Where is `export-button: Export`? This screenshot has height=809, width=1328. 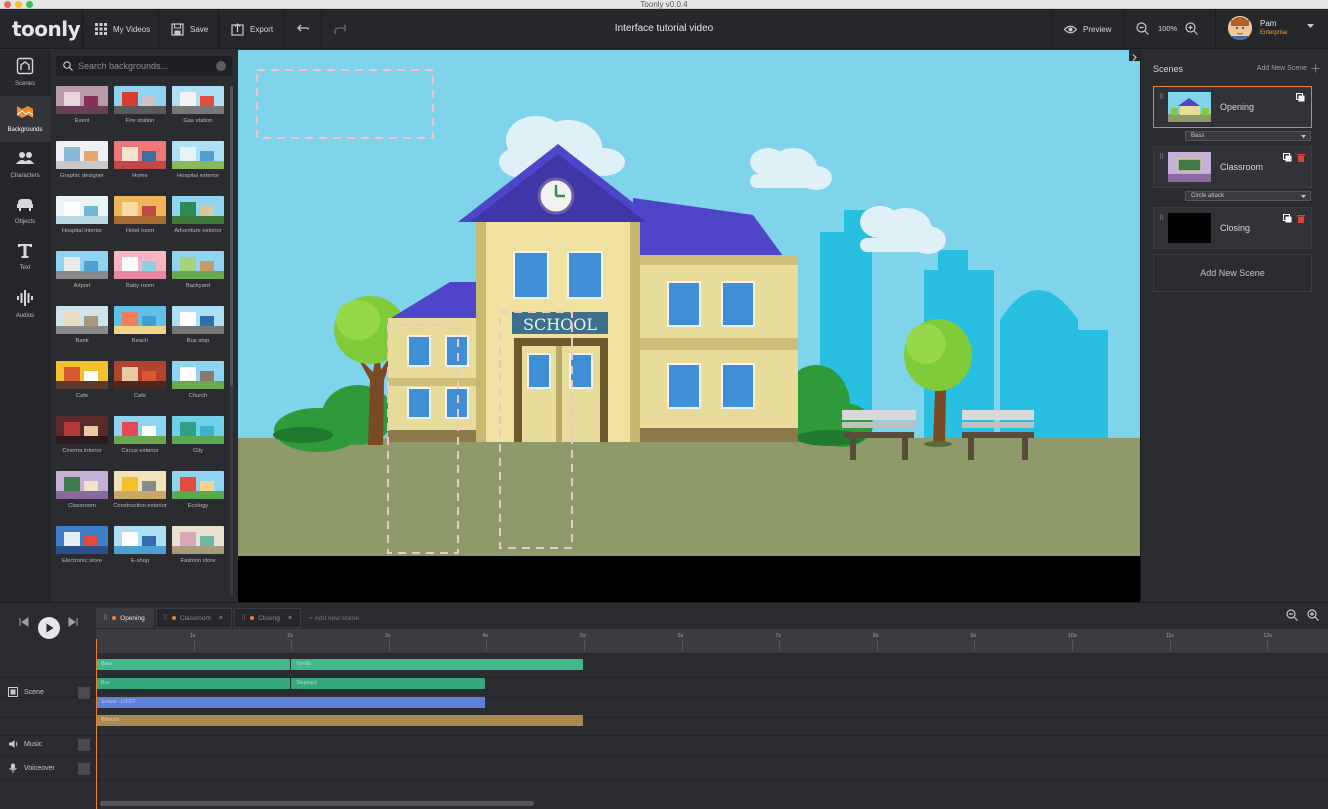
export-button: Export is located at coordinates (251, 29).